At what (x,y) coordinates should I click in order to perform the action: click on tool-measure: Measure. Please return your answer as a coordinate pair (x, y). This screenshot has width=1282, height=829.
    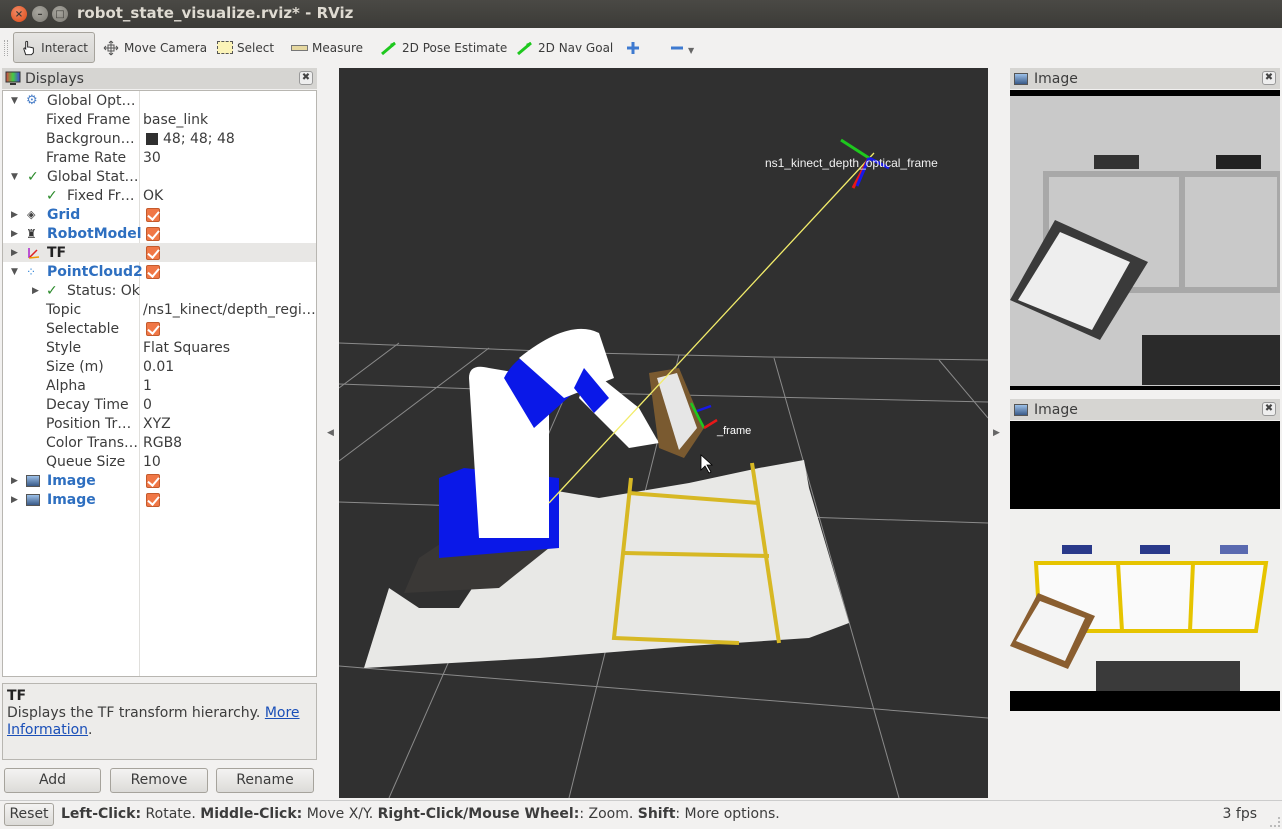
    Looking at the image, I should click on (327, 47).